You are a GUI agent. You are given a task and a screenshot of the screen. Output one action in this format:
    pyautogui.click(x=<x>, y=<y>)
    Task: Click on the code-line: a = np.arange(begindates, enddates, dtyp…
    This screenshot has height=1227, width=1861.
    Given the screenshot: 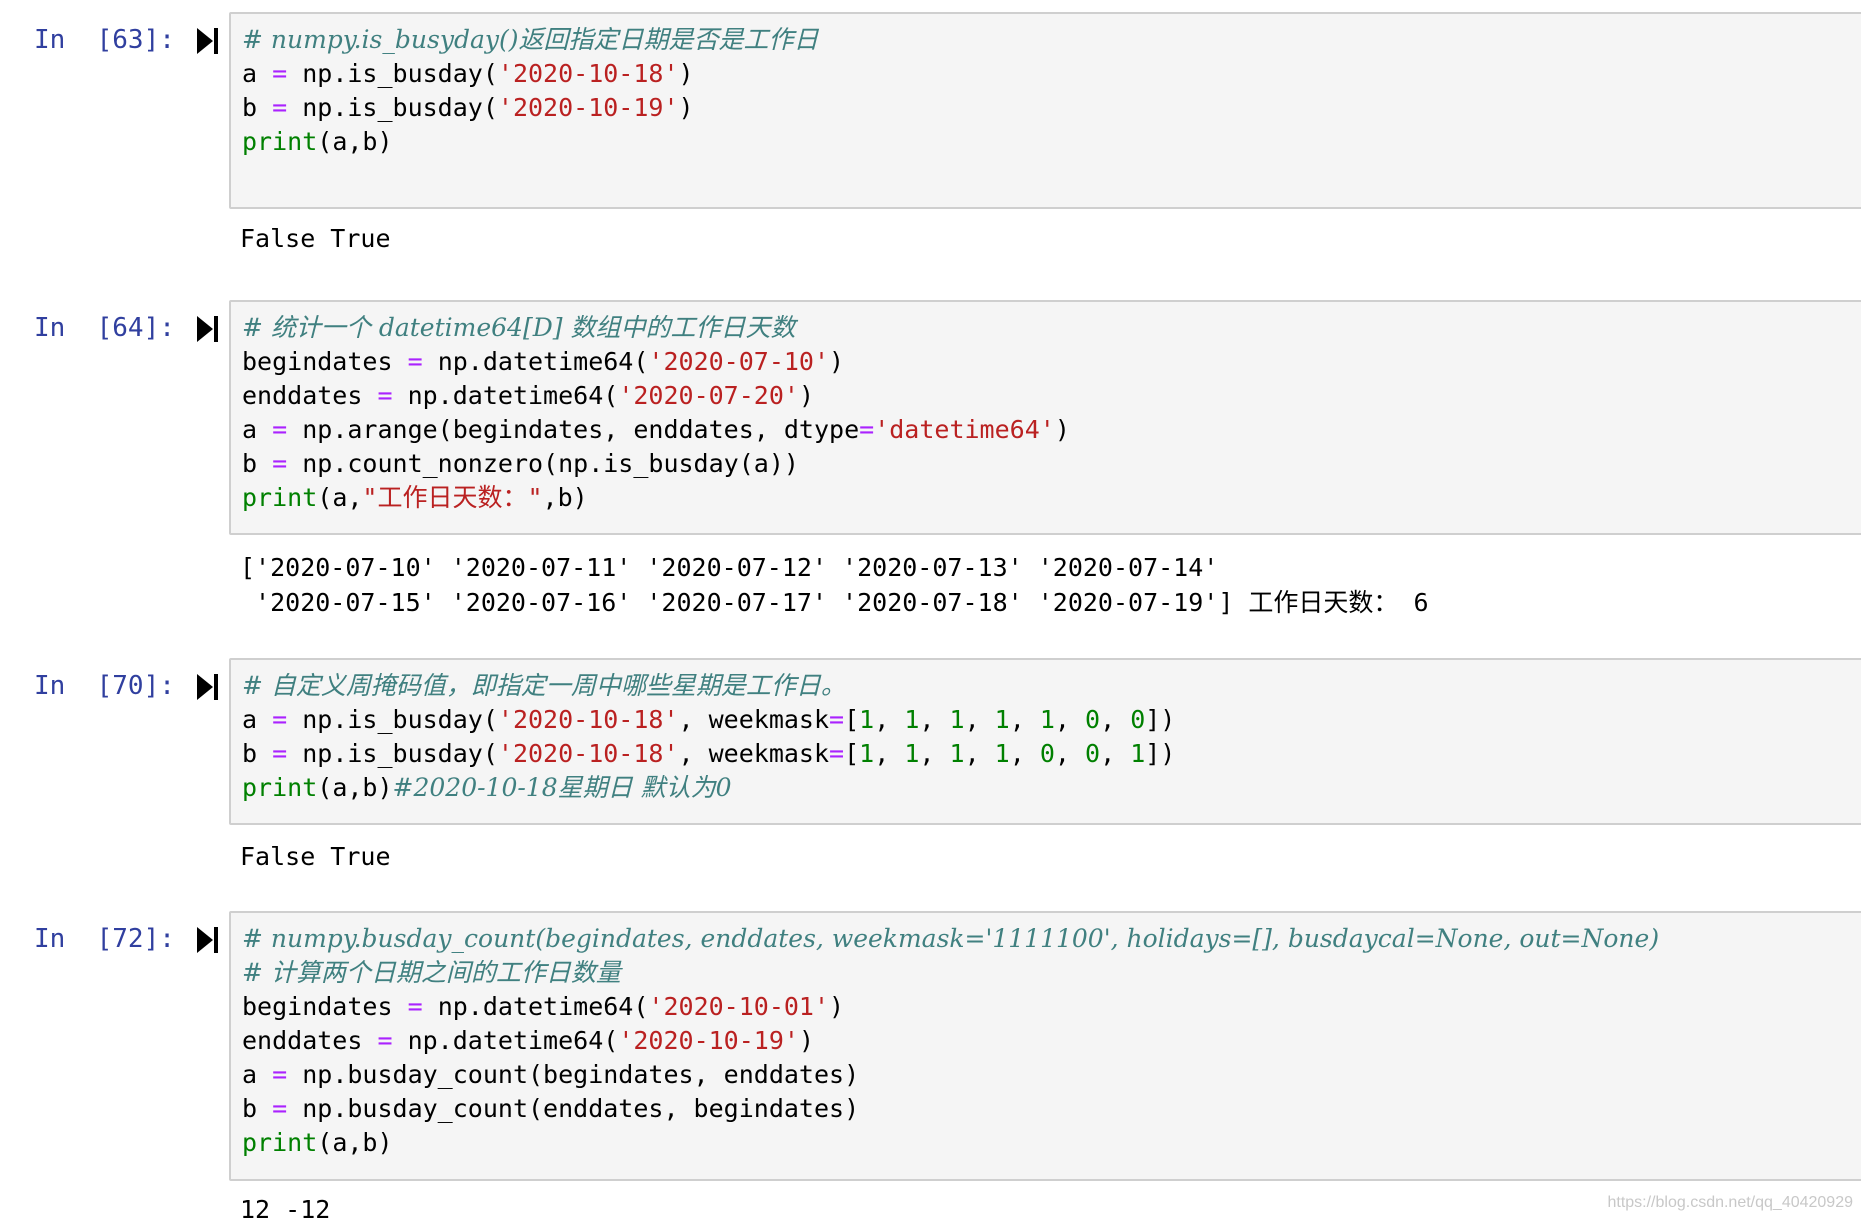 What is the action you would take?
    pyautogui.click(x=656, y=430)
    